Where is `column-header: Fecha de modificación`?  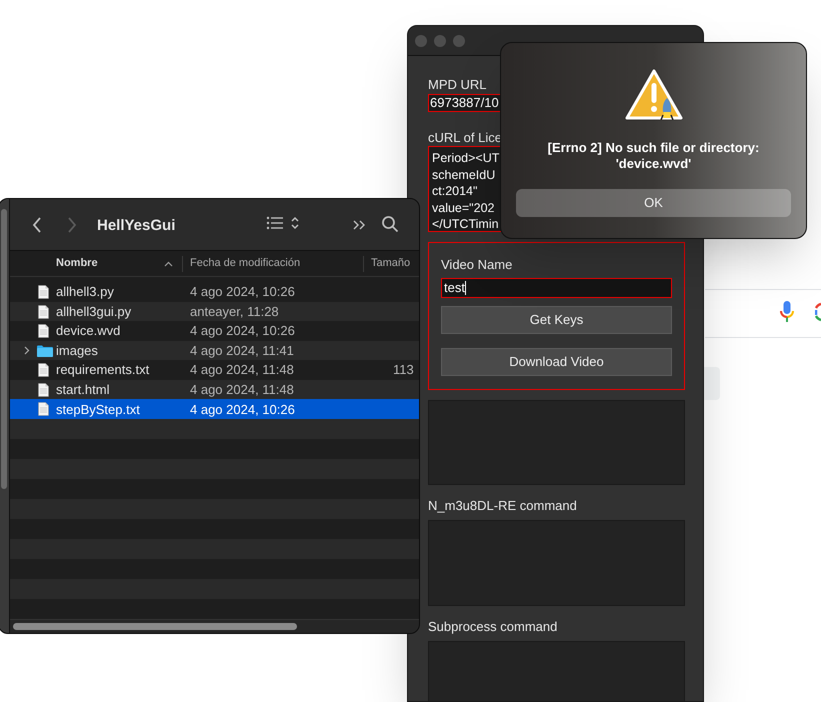
column-header: Fecha de modificación is located at coordinates (245, 263).